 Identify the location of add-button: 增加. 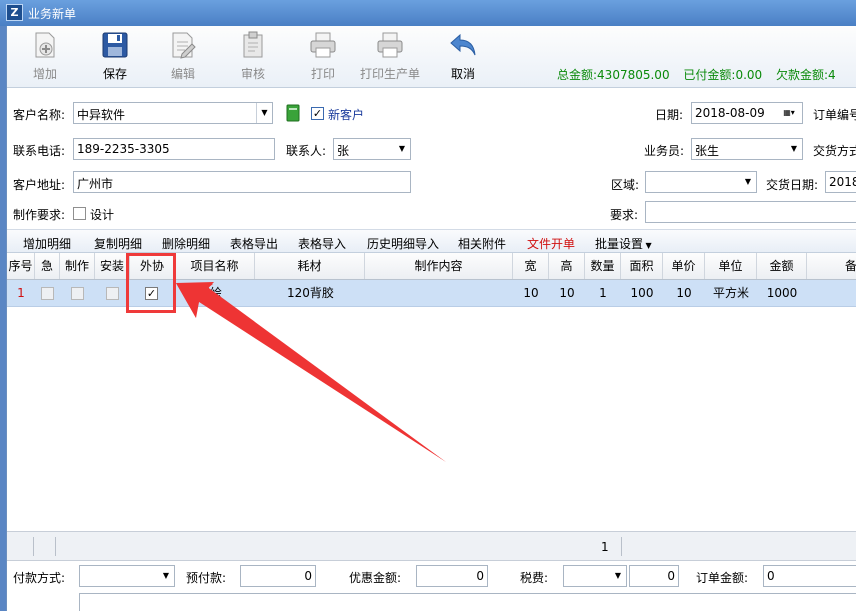
(45, 57).